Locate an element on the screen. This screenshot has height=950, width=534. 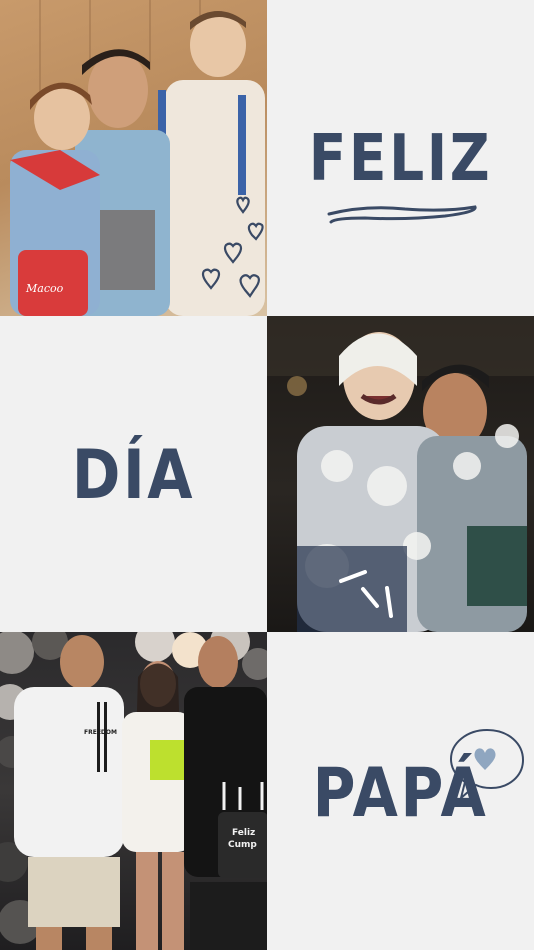
shirt-text: FREEDOM is located at coordinates (100, 732).